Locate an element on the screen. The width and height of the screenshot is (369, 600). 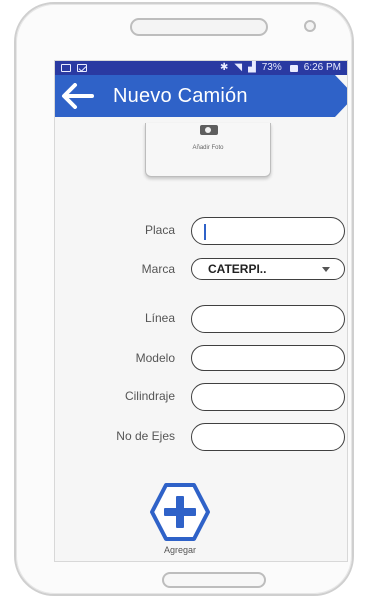
home-button is located at coordinates (214, 580).